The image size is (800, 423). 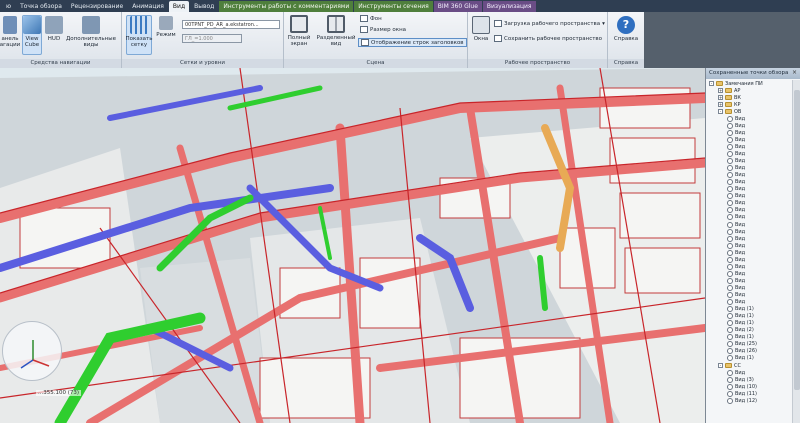 What do you see at coordinates (388, 29) in the screenshot?
I see `window-size-label: Размер окна` at bounding box center [388, 29].